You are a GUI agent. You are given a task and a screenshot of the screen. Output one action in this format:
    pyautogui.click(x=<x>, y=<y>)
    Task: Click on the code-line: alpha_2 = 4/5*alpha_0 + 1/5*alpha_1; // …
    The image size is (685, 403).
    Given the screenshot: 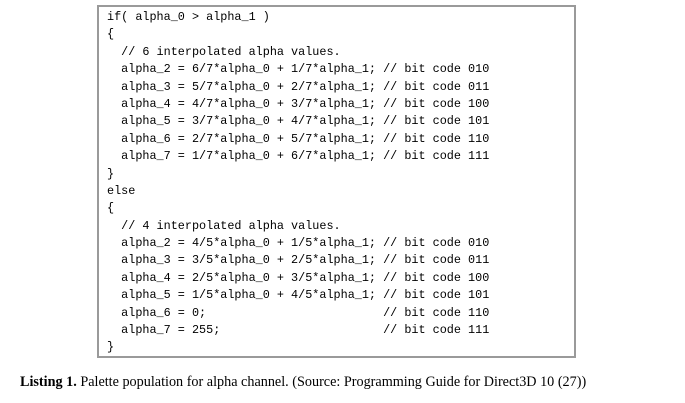 What is the action you would take?
    pyautogui.click(x=298, y=243)
    